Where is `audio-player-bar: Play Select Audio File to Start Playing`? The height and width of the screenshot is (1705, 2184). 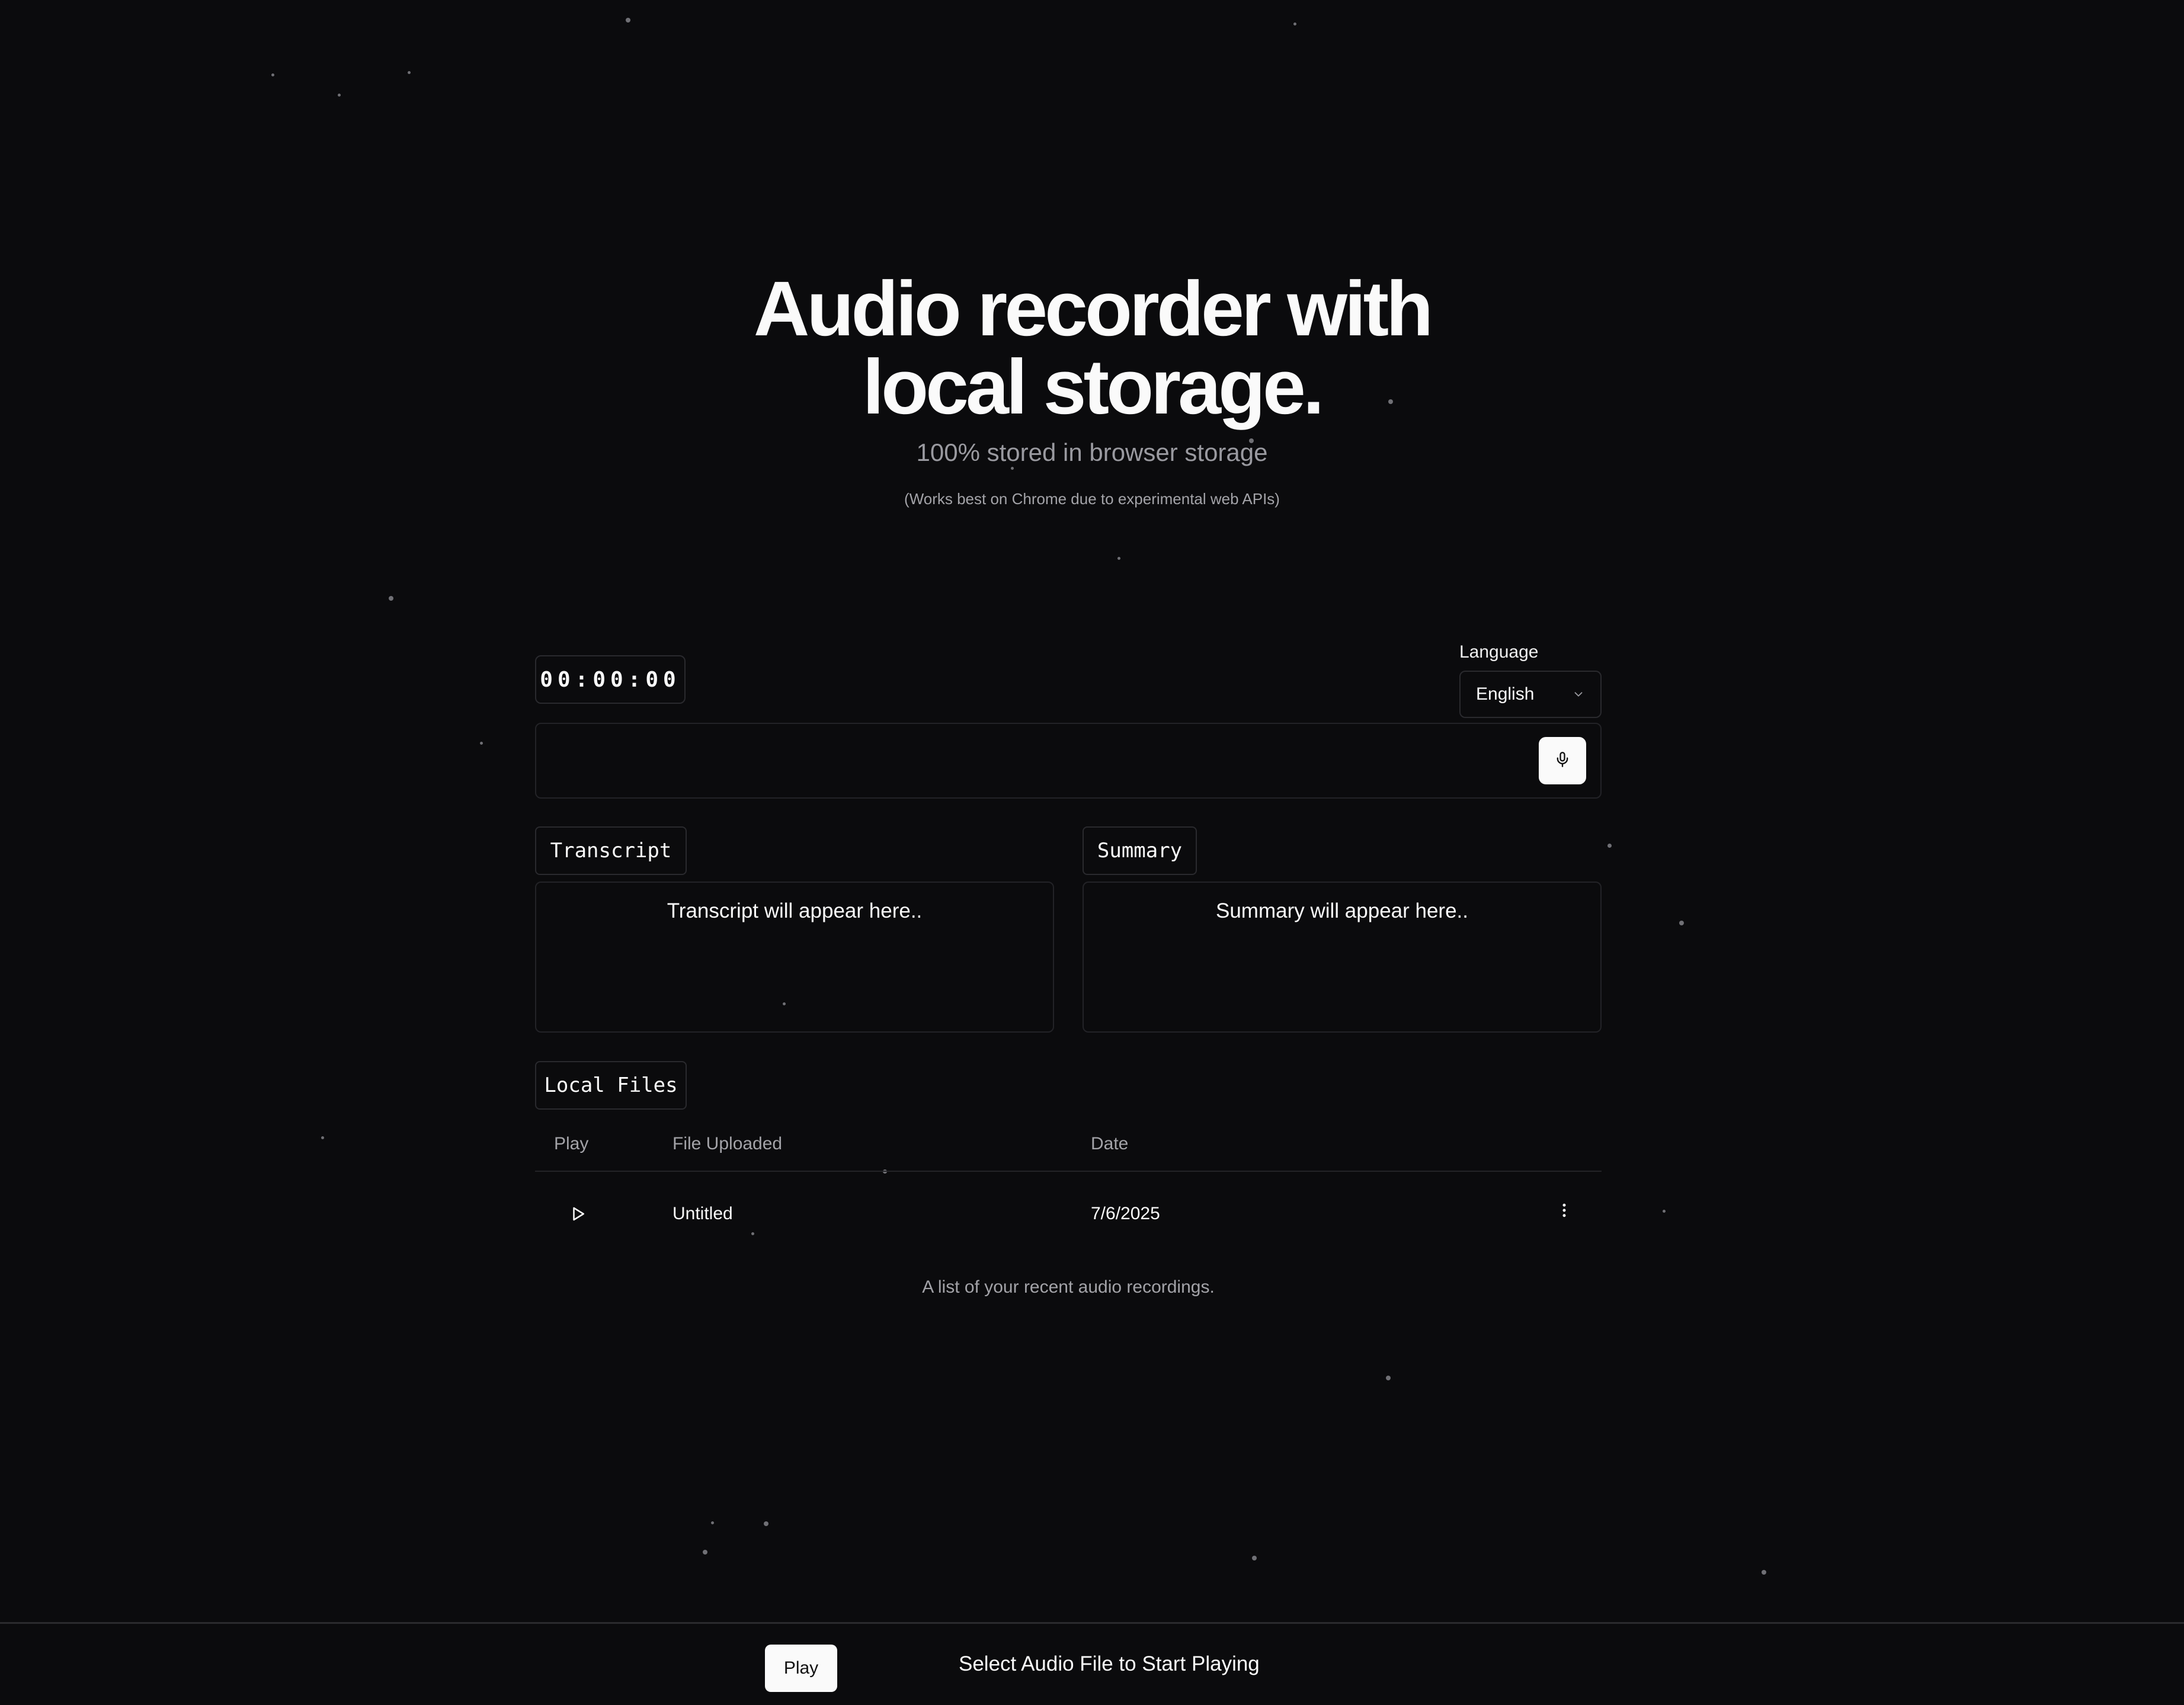
audio-player-bar: Play Select Audio File to Start Playing is located at coordinates (1092, 1663).